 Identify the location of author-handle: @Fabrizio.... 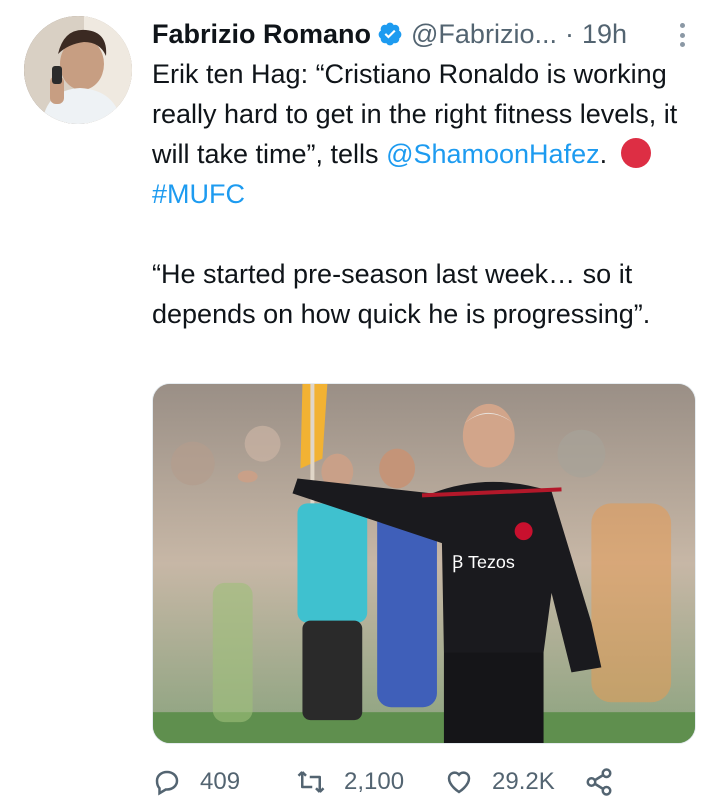
(484, 34).